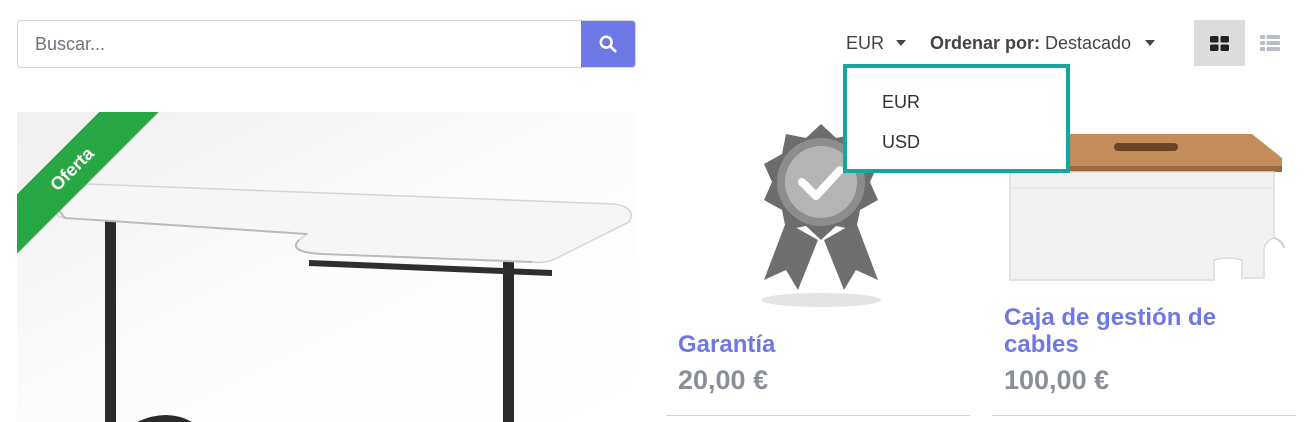 The width and height of the screenshot is (1314, 422). What do you see at coordinates (865, 42) in the screenshot?
I see `pricelist-label: EUR` at bounding box center [865, 42].